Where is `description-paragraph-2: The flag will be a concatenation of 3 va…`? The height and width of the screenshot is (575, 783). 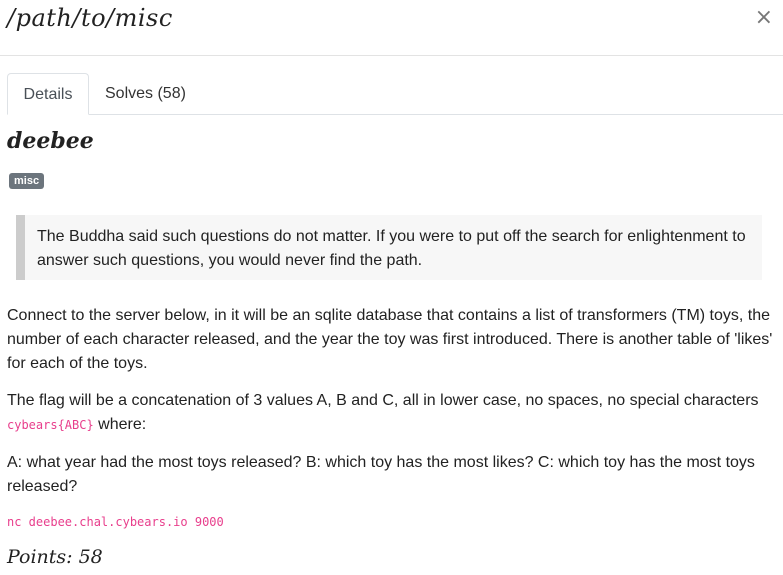 description-paragraph-2: The flag will be a concatenation of 3 va… is located at coordinates (392, 413).